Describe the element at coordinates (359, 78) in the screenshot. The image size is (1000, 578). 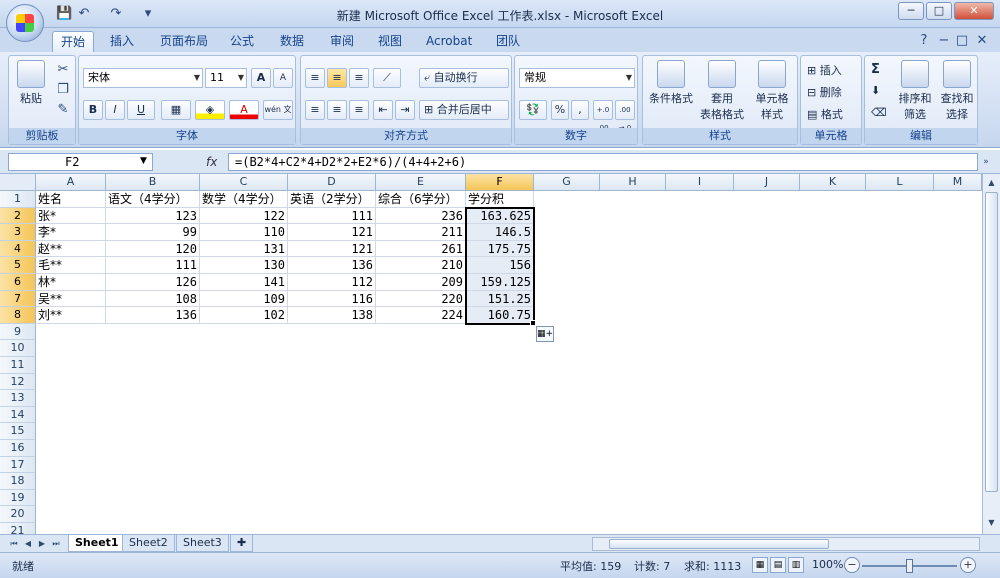
I see `align-bottom-button: ≡` at that location.